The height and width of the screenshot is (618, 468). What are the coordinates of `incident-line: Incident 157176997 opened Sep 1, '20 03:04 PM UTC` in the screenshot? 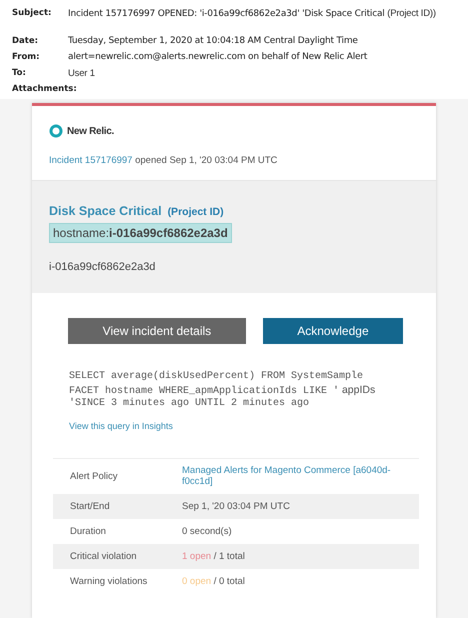 It's located at (163, 160).